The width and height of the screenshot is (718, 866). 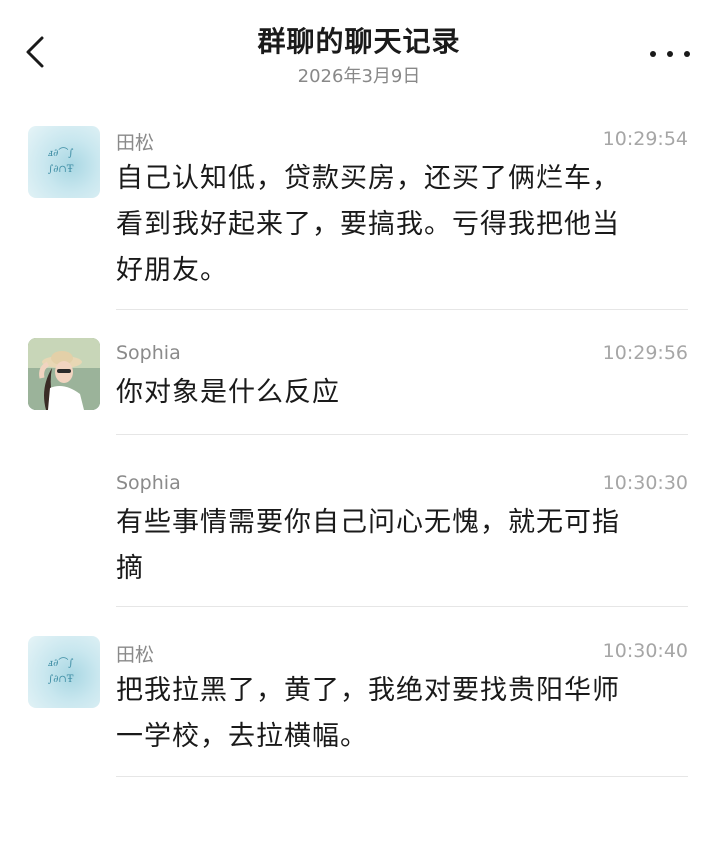 What do you see at coordinates (401, 714) in the screenshot?
I see `message-text: 把我拉黑了，黄了，我绝对要找贵阳华师 一学校，去拉横幅。` at bounding box center [401, 714].